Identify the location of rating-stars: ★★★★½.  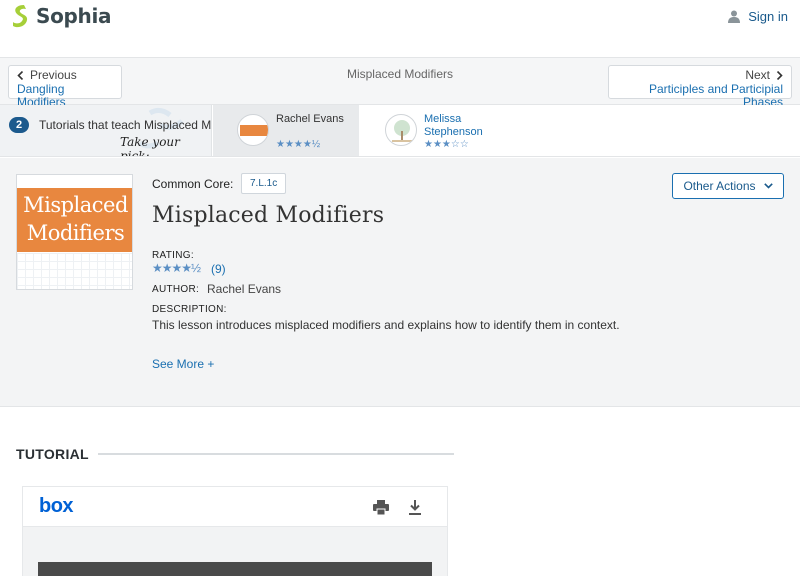
(176, 268).